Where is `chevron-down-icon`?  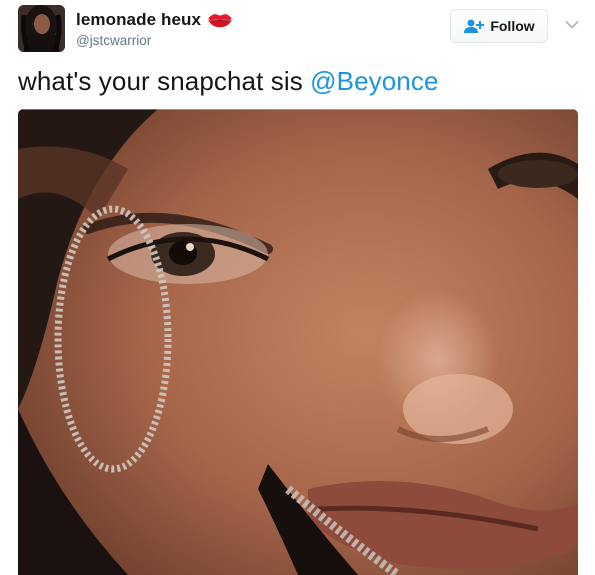
chevron-down-icon is located at coordinates (572, 26).